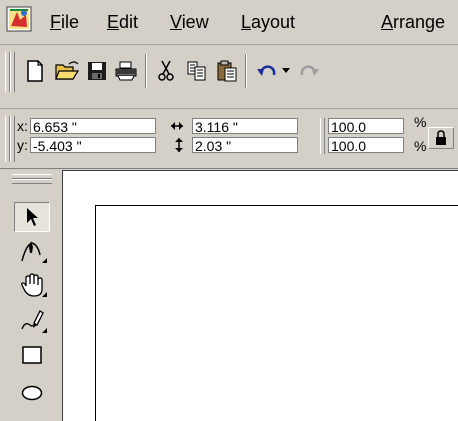 Image resolution: width=458 pixels, height=421 pixels. I want to click on height-arrow-icon, so click(179, 145).